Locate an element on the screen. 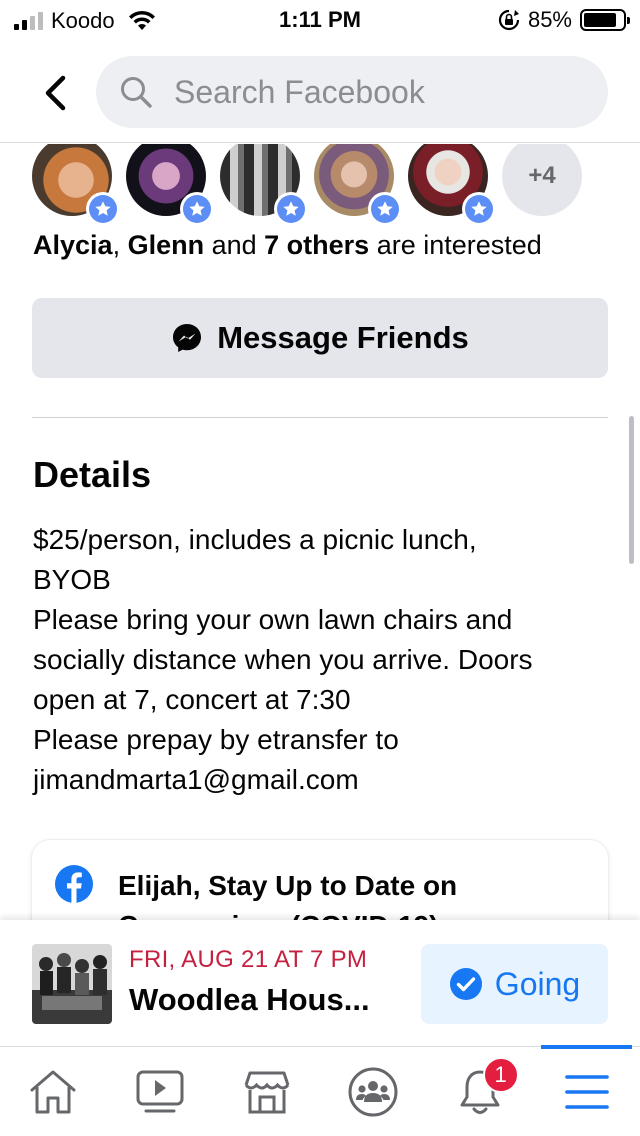 Image resolution: width=640 pixels, height=1136 pixels. more-friends-count: +4 is located at coordinates (542, 180).